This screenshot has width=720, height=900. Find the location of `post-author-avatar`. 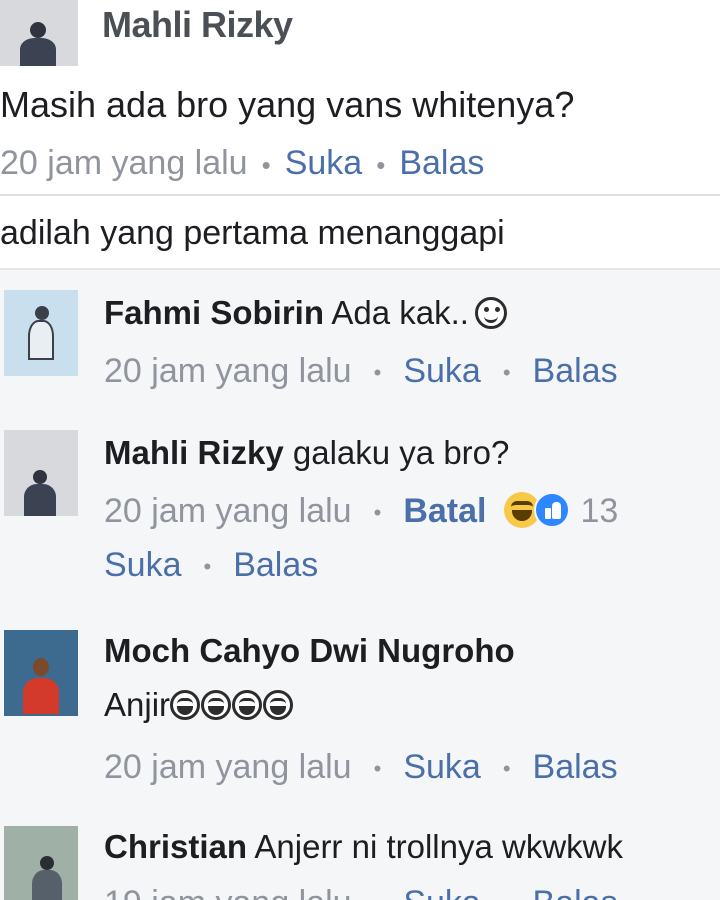

post-author-avatar is located at coordinates (39, 33).